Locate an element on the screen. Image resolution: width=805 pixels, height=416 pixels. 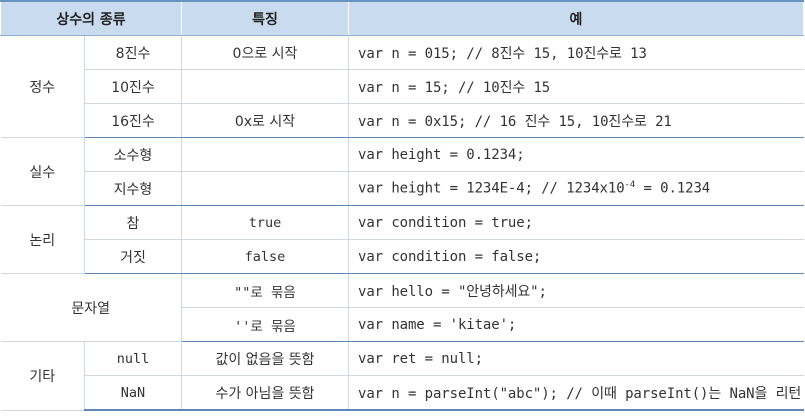
category-real: 실수 is located at coordinates (42, 171).